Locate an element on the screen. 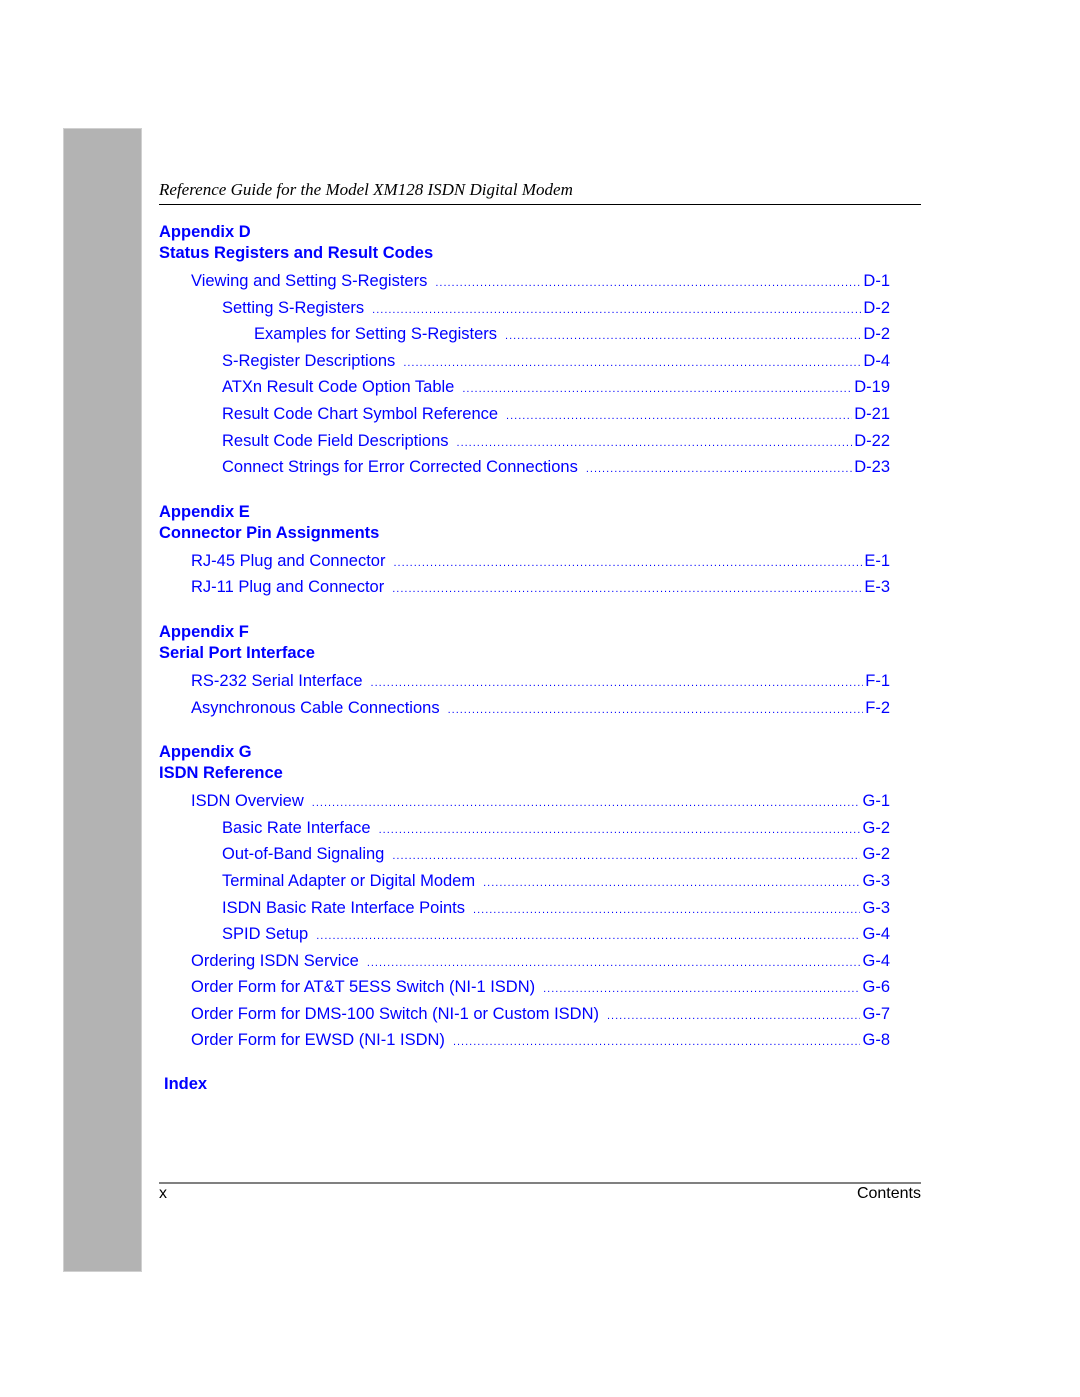  appendix-heading: Appendix D is located at coordinates (524, 232).